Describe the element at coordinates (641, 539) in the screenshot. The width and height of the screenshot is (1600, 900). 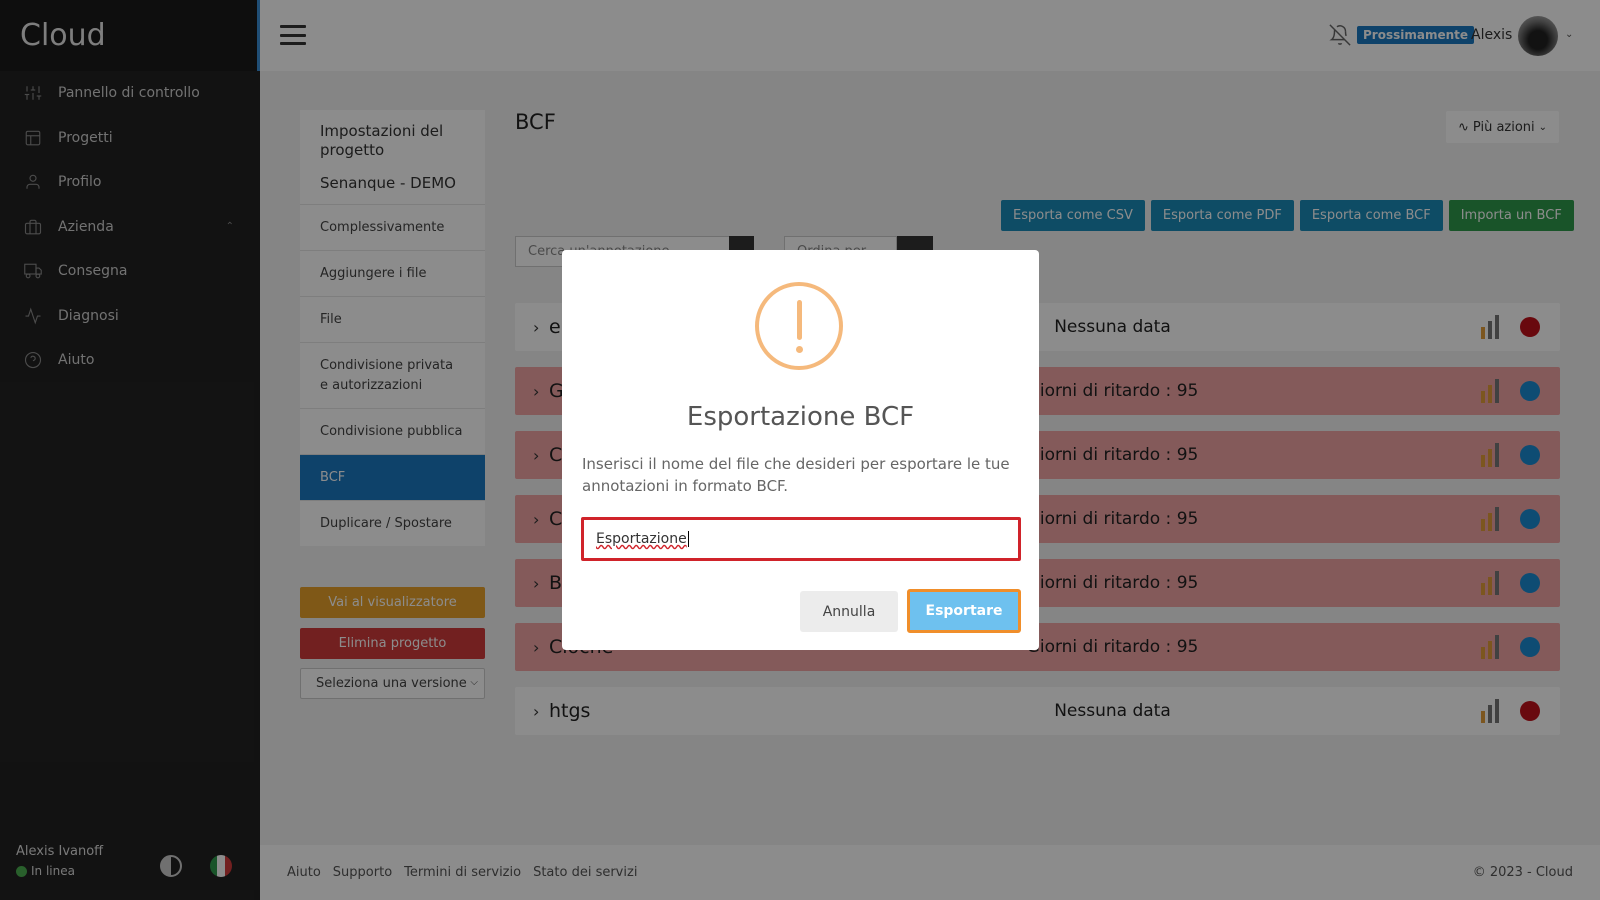
I see `filename-value: Esportazione` at that location.